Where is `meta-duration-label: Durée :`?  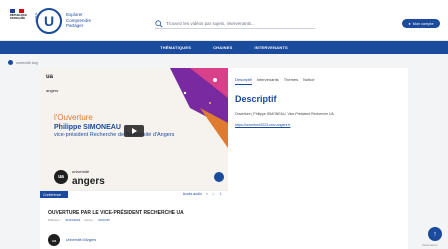 meta-duration-label: Durée : is located at coordinates (89, 220).